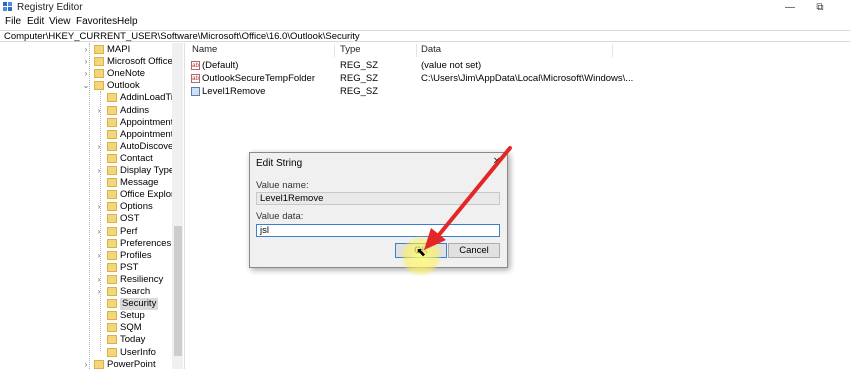 The image size is (850, 369). I want to click on tree-item: › MAPI, so click(86, 50).